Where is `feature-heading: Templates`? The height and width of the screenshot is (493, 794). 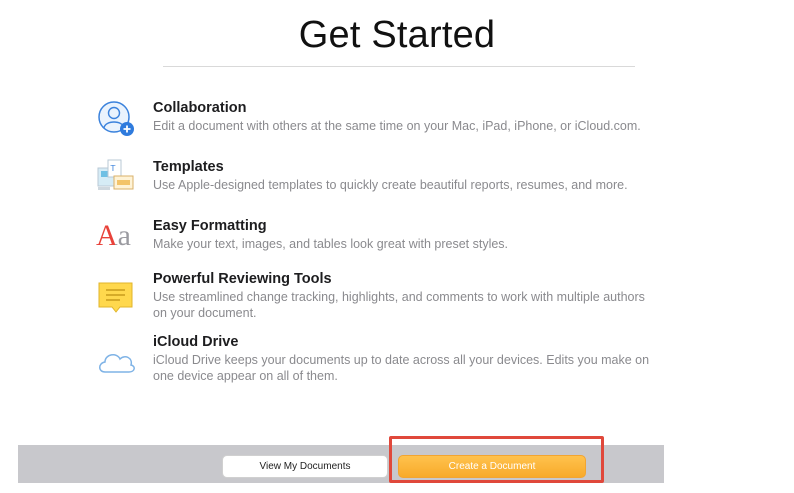
feature-heading: Templates is located at coordinates (188, 167).